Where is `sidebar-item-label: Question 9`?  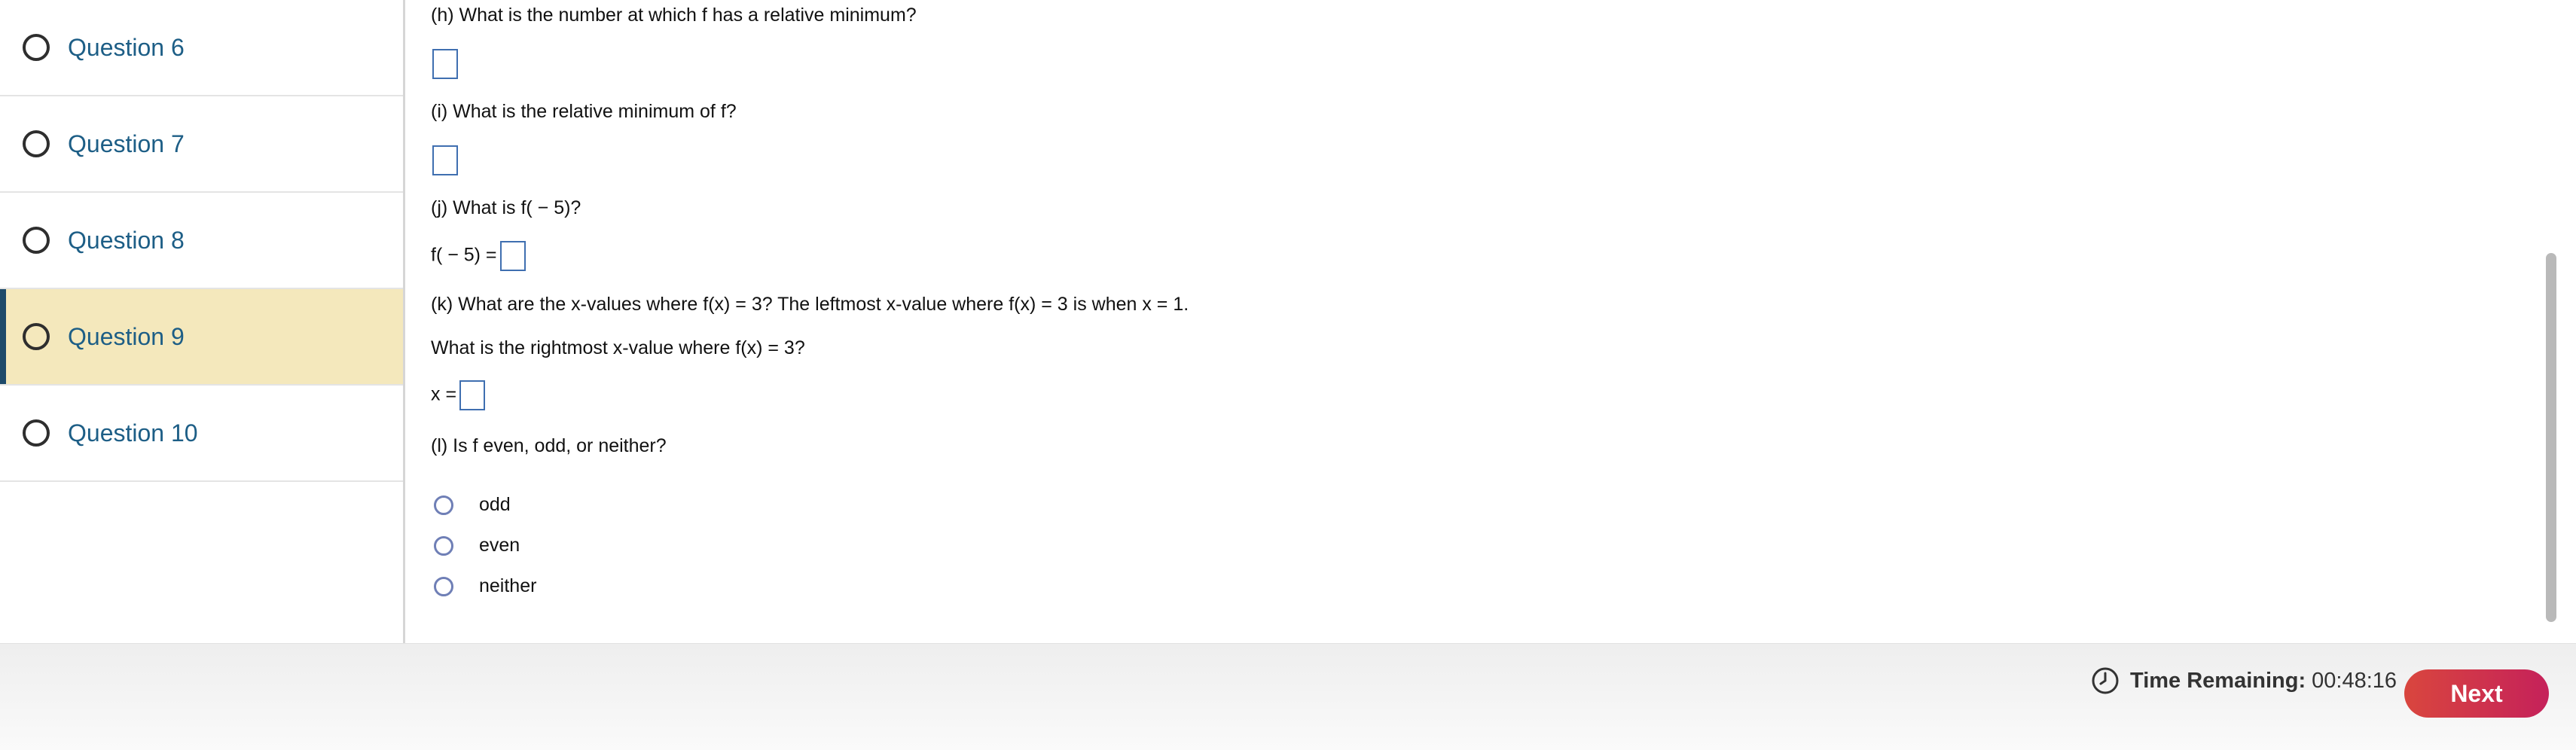 sidebar-item-label: Question 9 is located at coordinates (127, 336).